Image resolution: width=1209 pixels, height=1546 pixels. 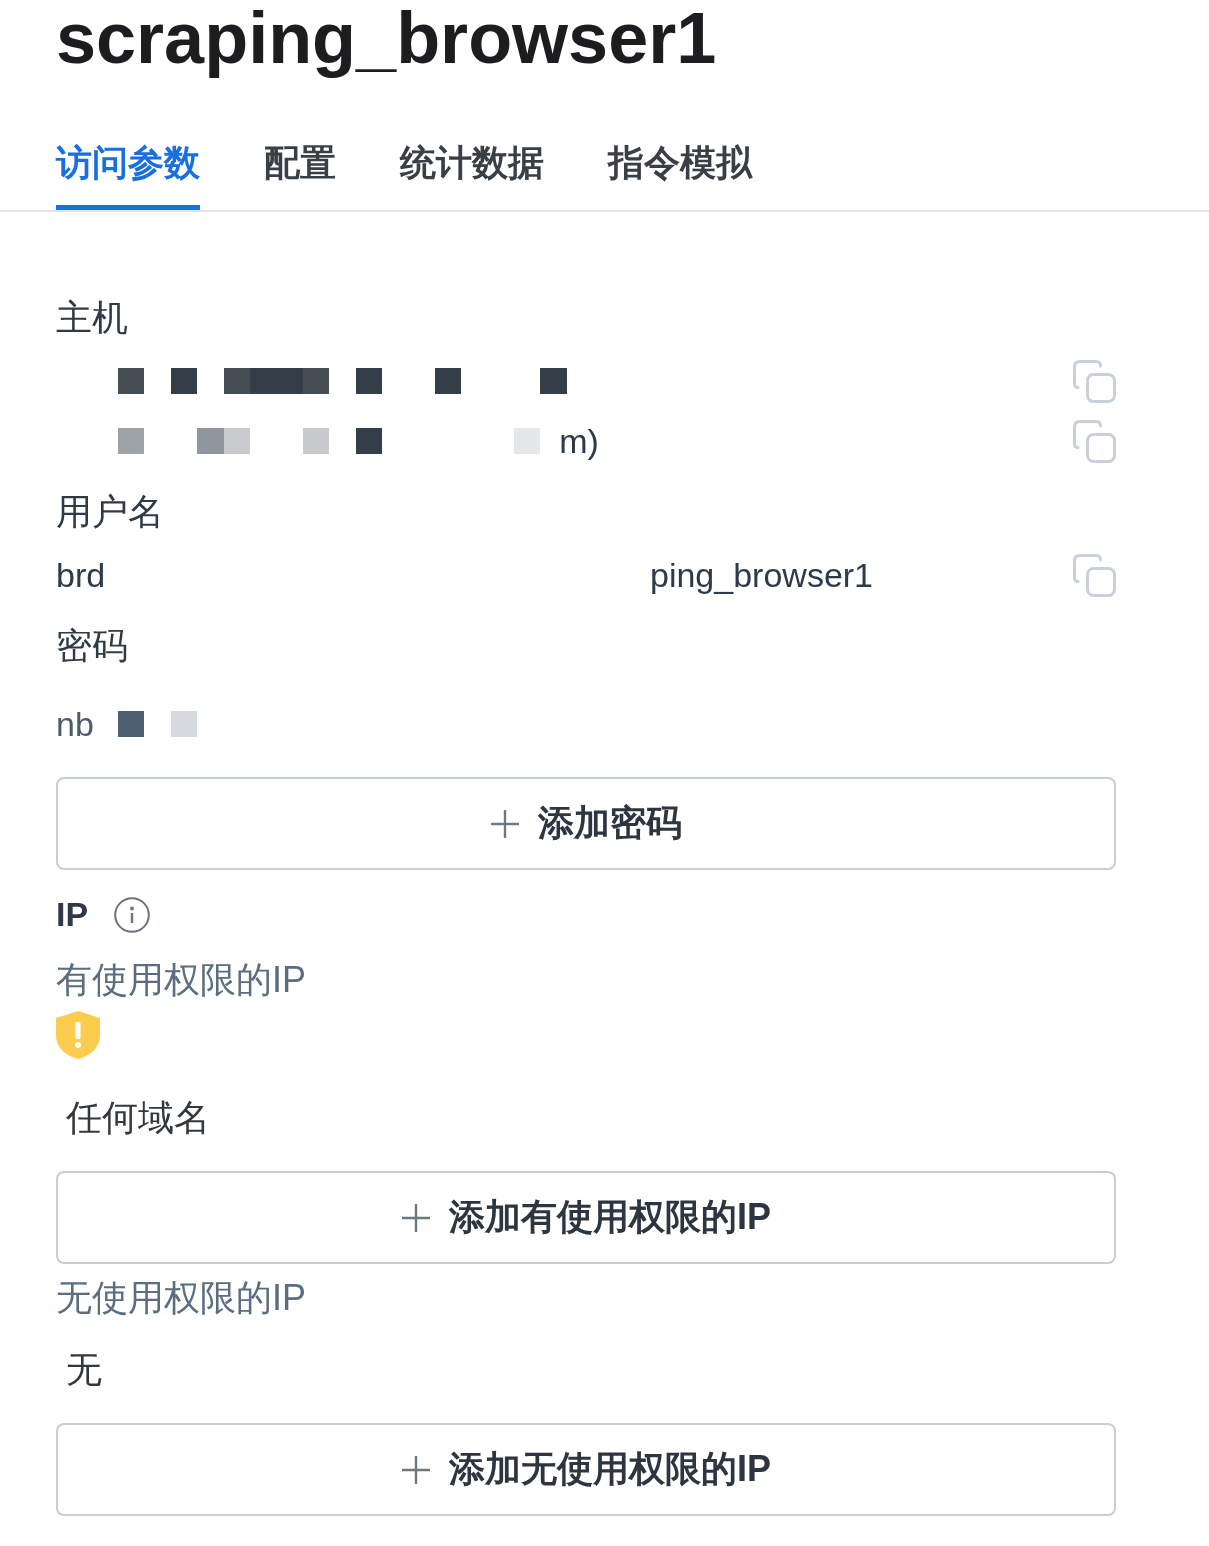 What do you see at coordinates (300, 175) in the screenshot?
I see `tab: 配置` at bounding box center [300, 175].